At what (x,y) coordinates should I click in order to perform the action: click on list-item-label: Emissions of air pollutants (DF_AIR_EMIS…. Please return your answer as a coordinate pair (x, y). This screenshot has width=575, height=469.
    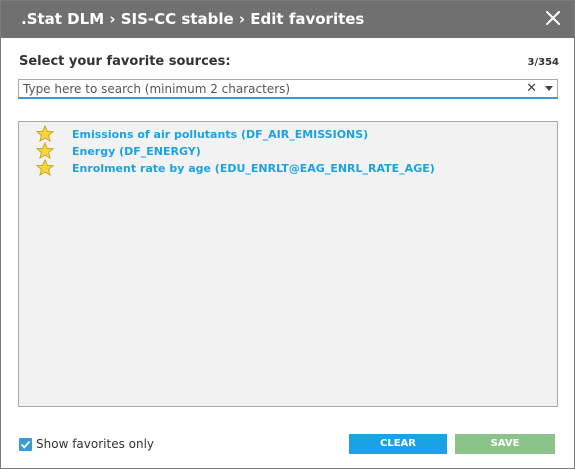
    Looking at the image, I should click on (220, 134).